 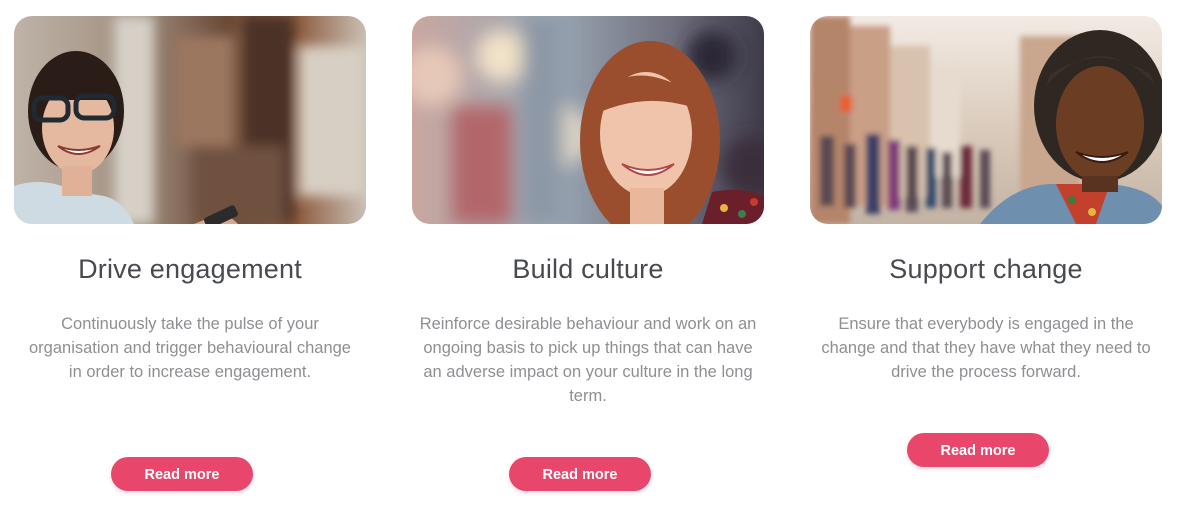 I want to click on man-in-street-photo, so click(x=986, y=120).